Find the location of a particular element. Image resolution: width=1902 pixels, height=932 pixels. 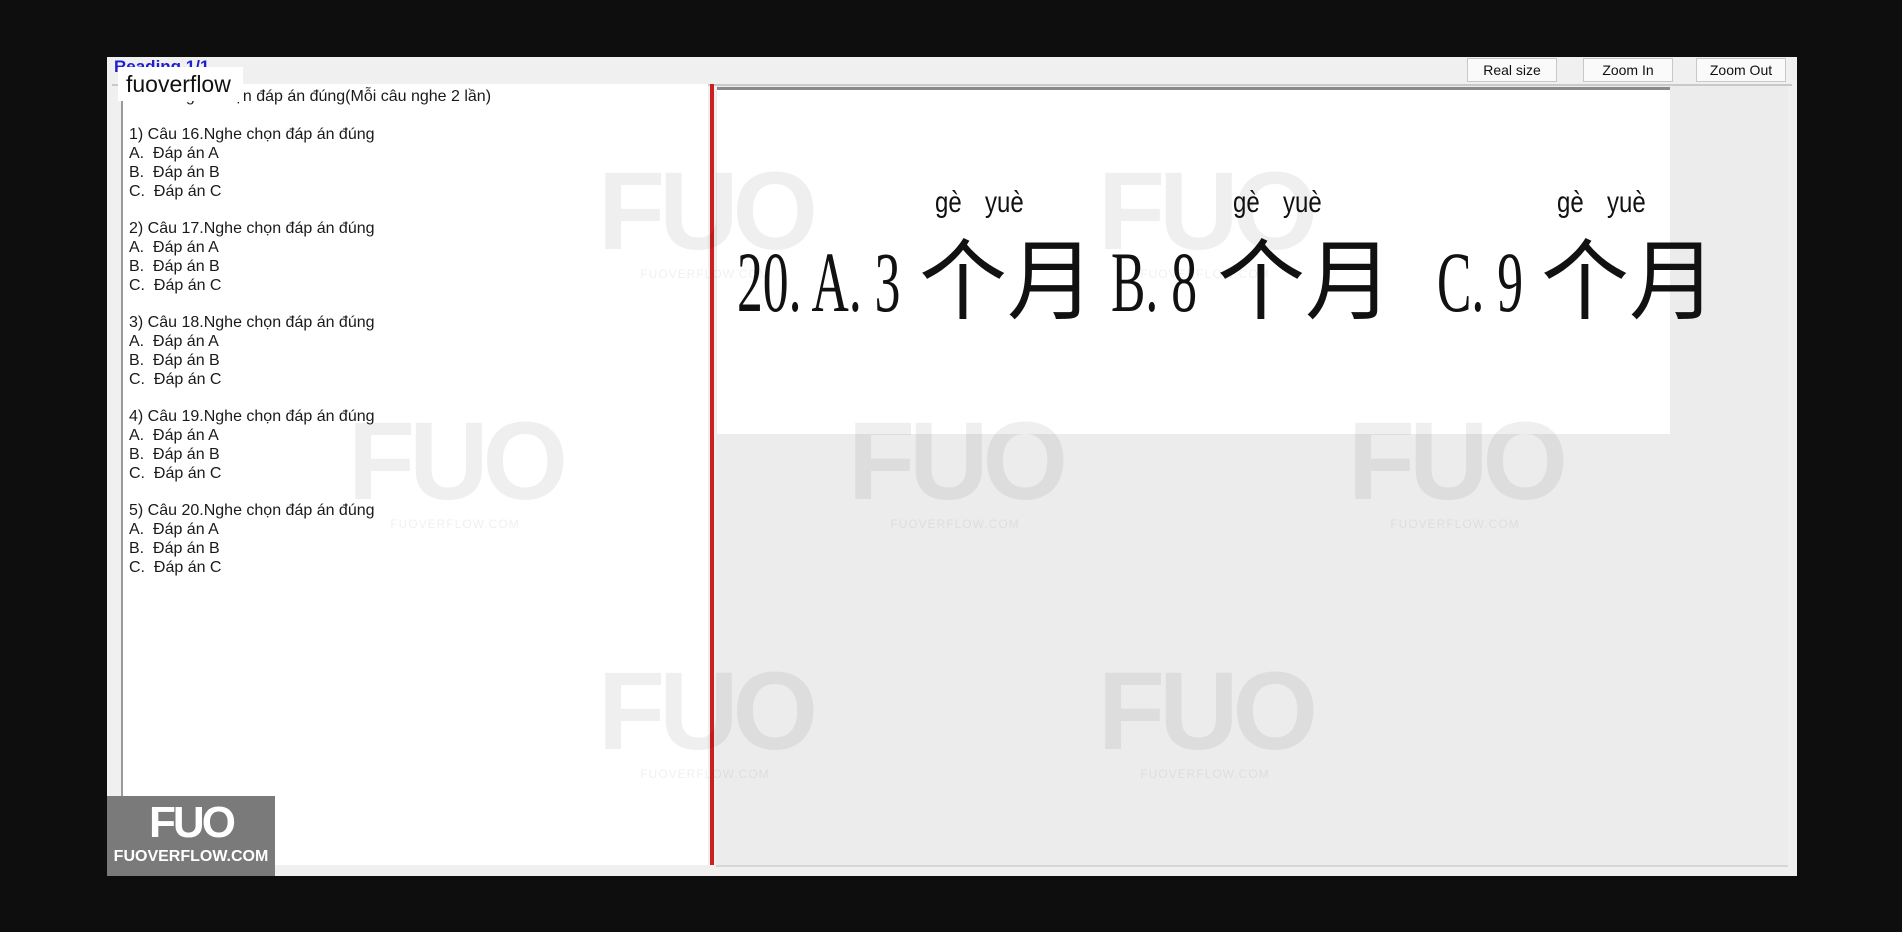

panel-splitter is located at coordinates (712, 474).